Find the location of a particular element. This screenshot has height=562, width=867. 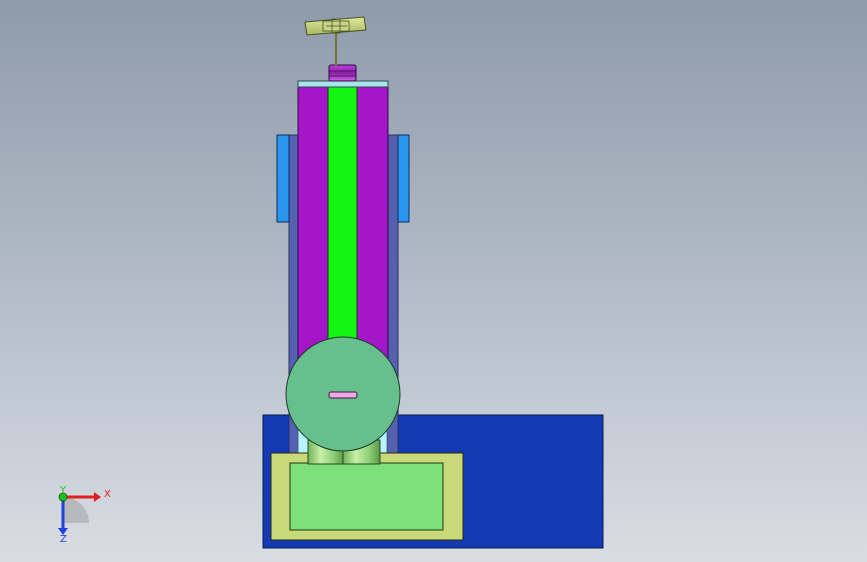

green-block is located at coordinates (366, 496).